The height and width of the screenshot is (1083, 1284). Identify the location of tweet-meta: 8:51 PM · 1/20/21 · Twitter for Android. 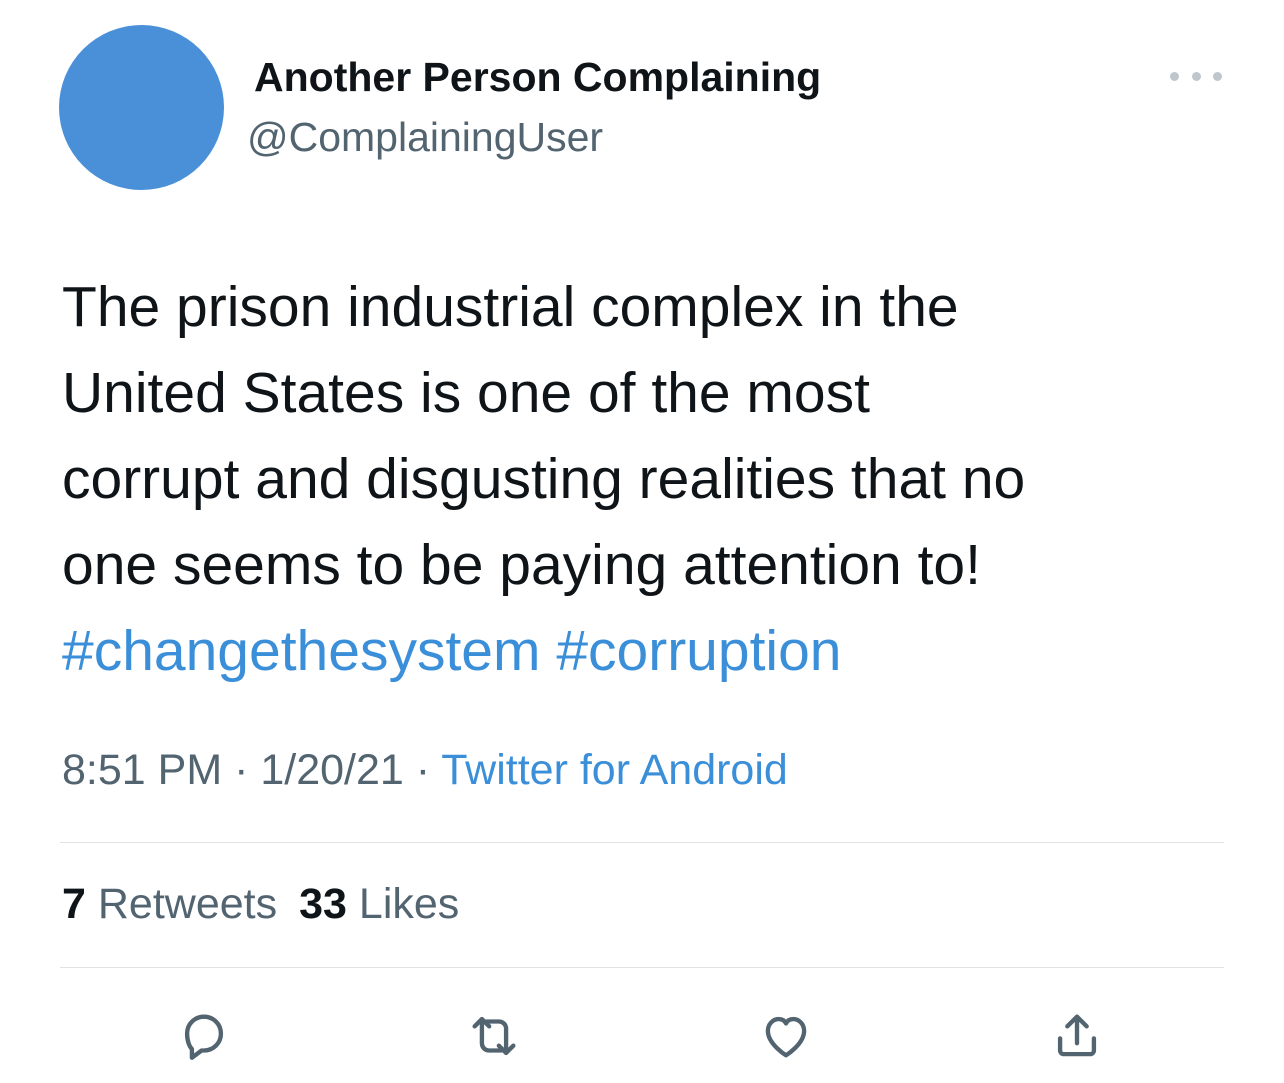
(425, 770).